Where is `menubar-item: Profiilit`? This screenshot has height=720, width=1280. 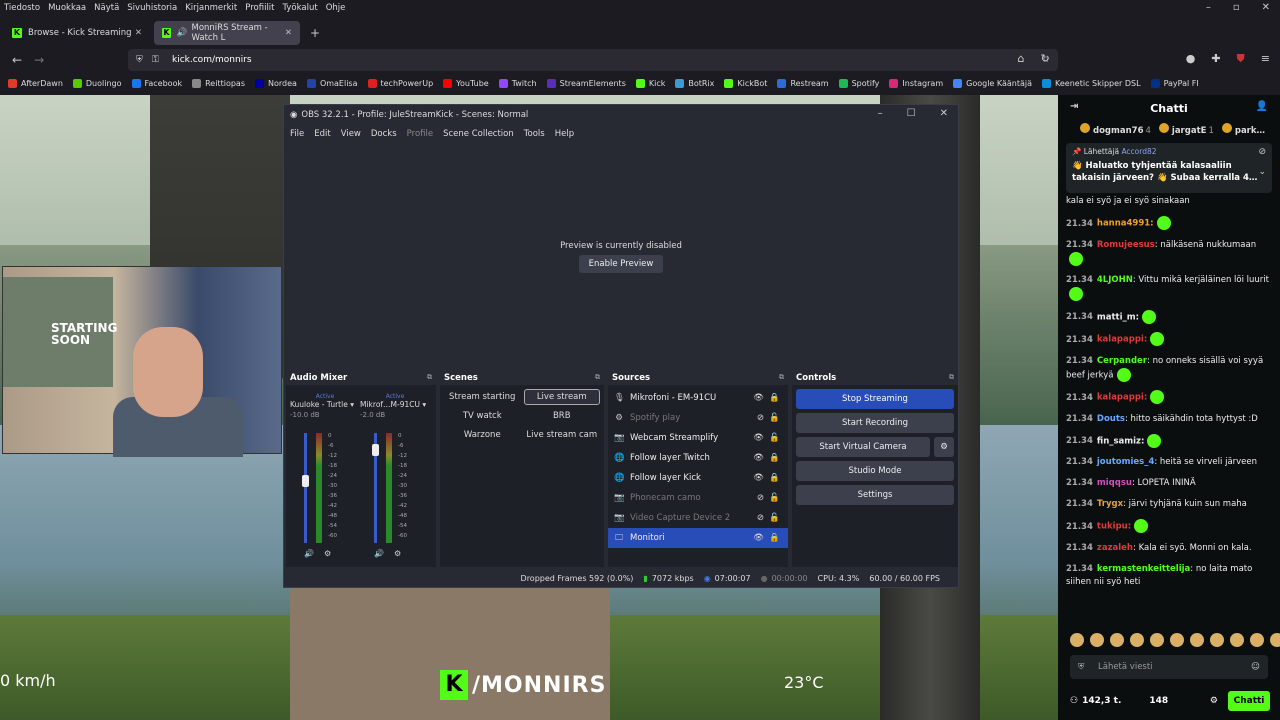
menubar-item: Profiilit is located at coordinates (259, 8).